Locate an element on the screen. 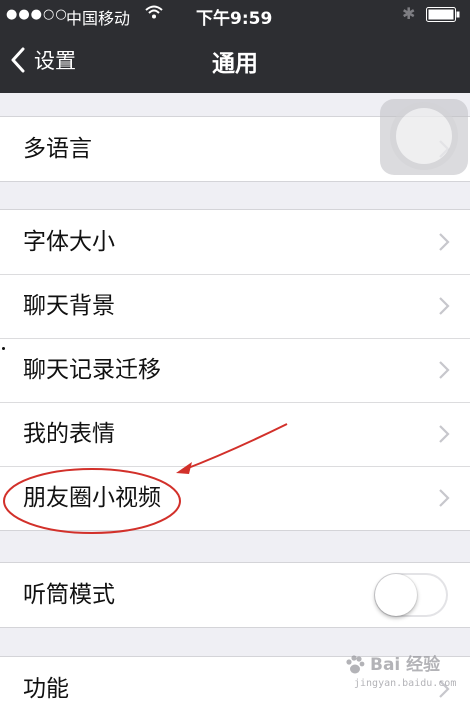 This screenshot has height=721, width=470. navigation-bar: 设置 通用 is located at coordinates (235, 61).